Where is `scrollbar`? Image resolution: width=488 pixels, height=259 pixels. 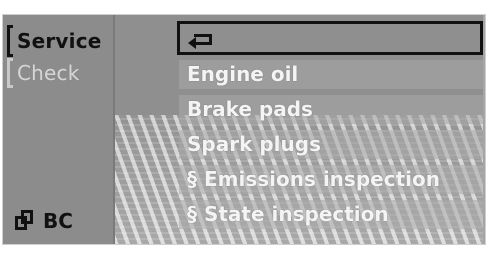 scrollbar is located at coordinates (484, 129).